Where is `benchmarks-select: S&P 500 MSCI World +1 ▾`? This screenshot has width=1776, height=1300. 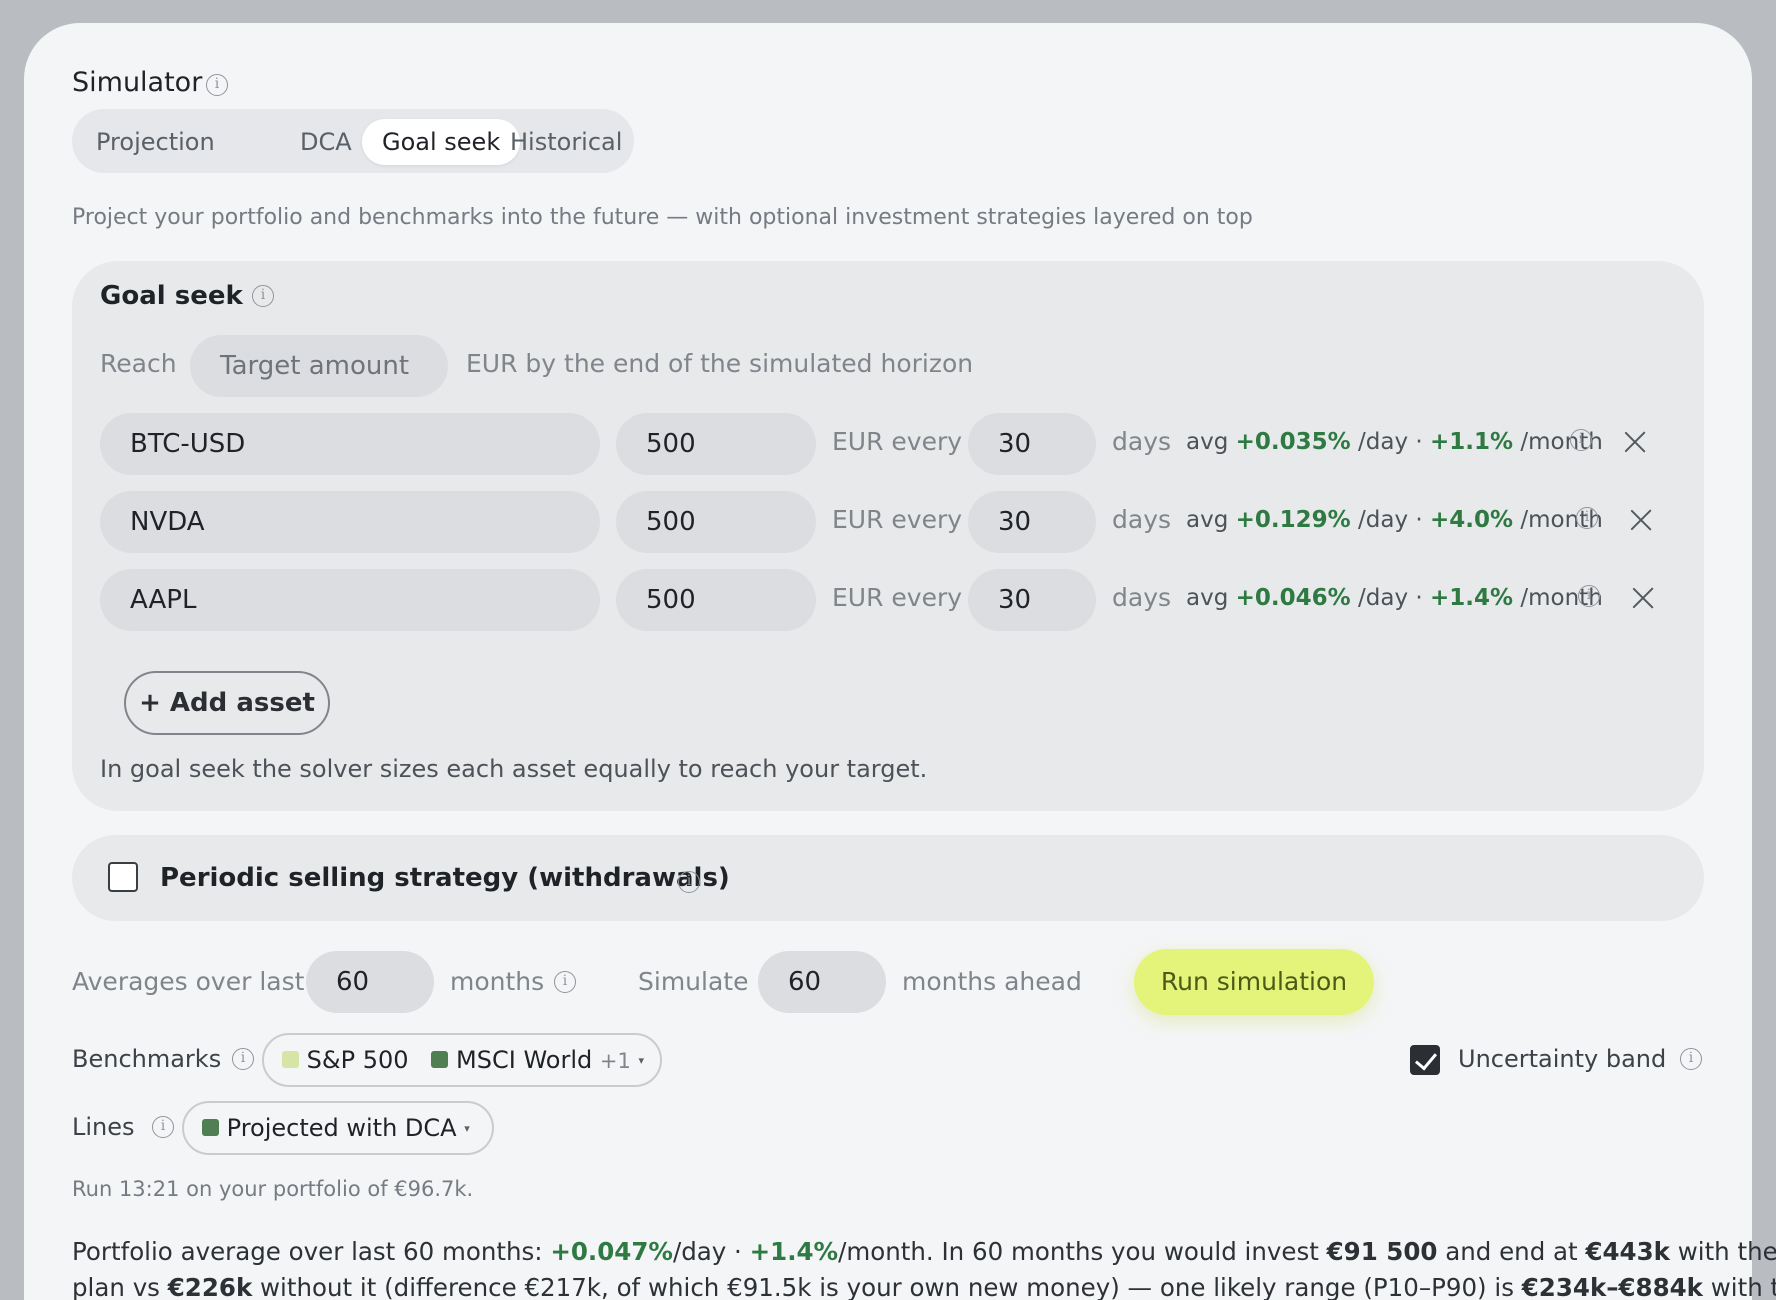
benchmarks-select: S&P 500 MSCI World +1 ▾ is located at coordinates (462, 1060).